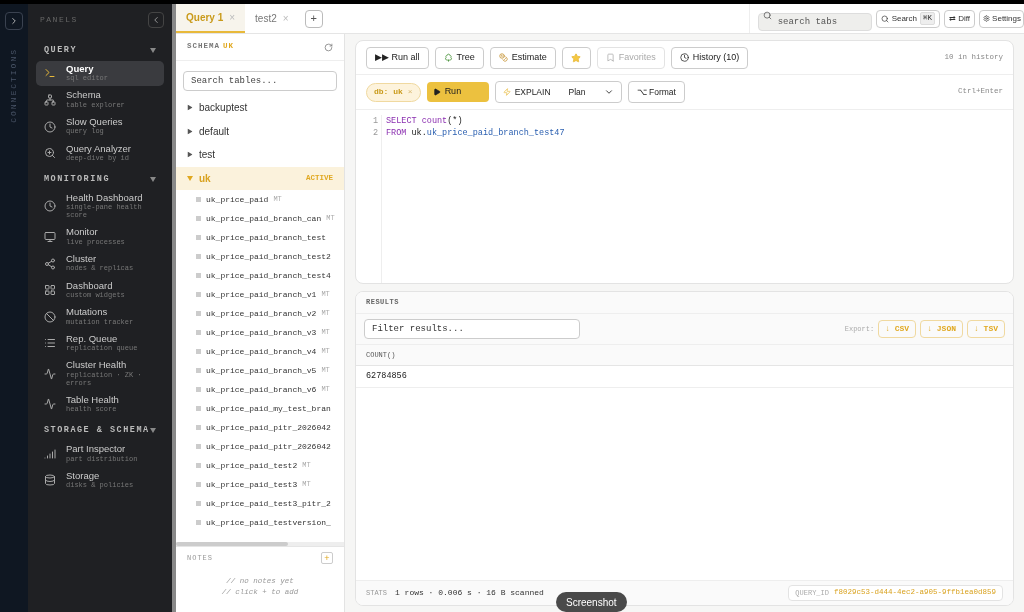  Describe the element at coordinates (386, 376) in the screenshot. I see `table-cell: 62784856` at that location.